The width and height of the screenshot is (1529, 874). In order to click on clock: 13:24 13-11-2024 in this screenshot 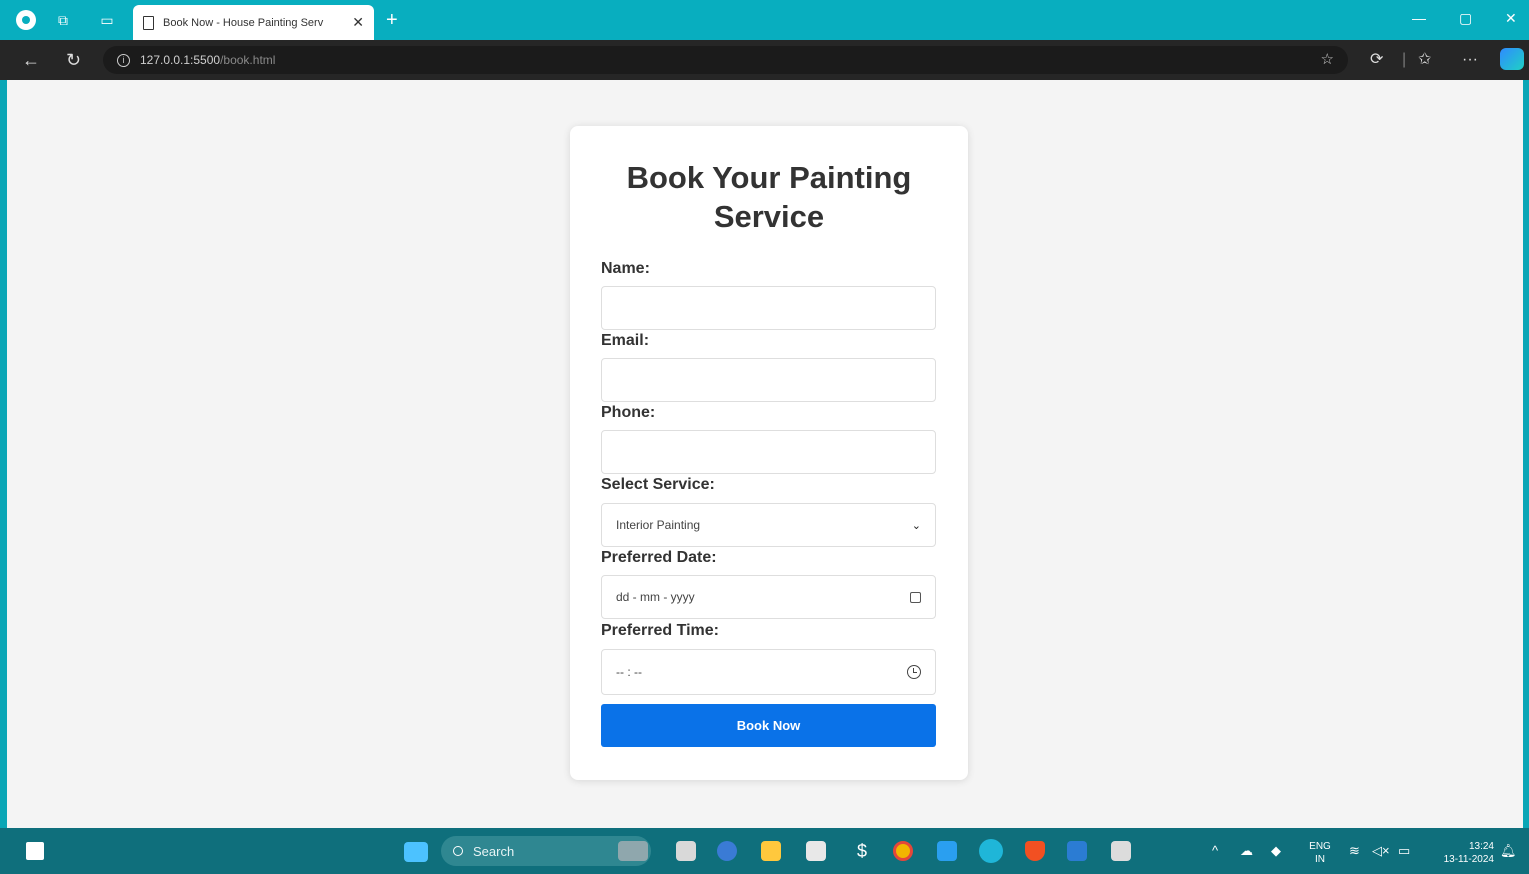, I will do `click(1460, 853)`.